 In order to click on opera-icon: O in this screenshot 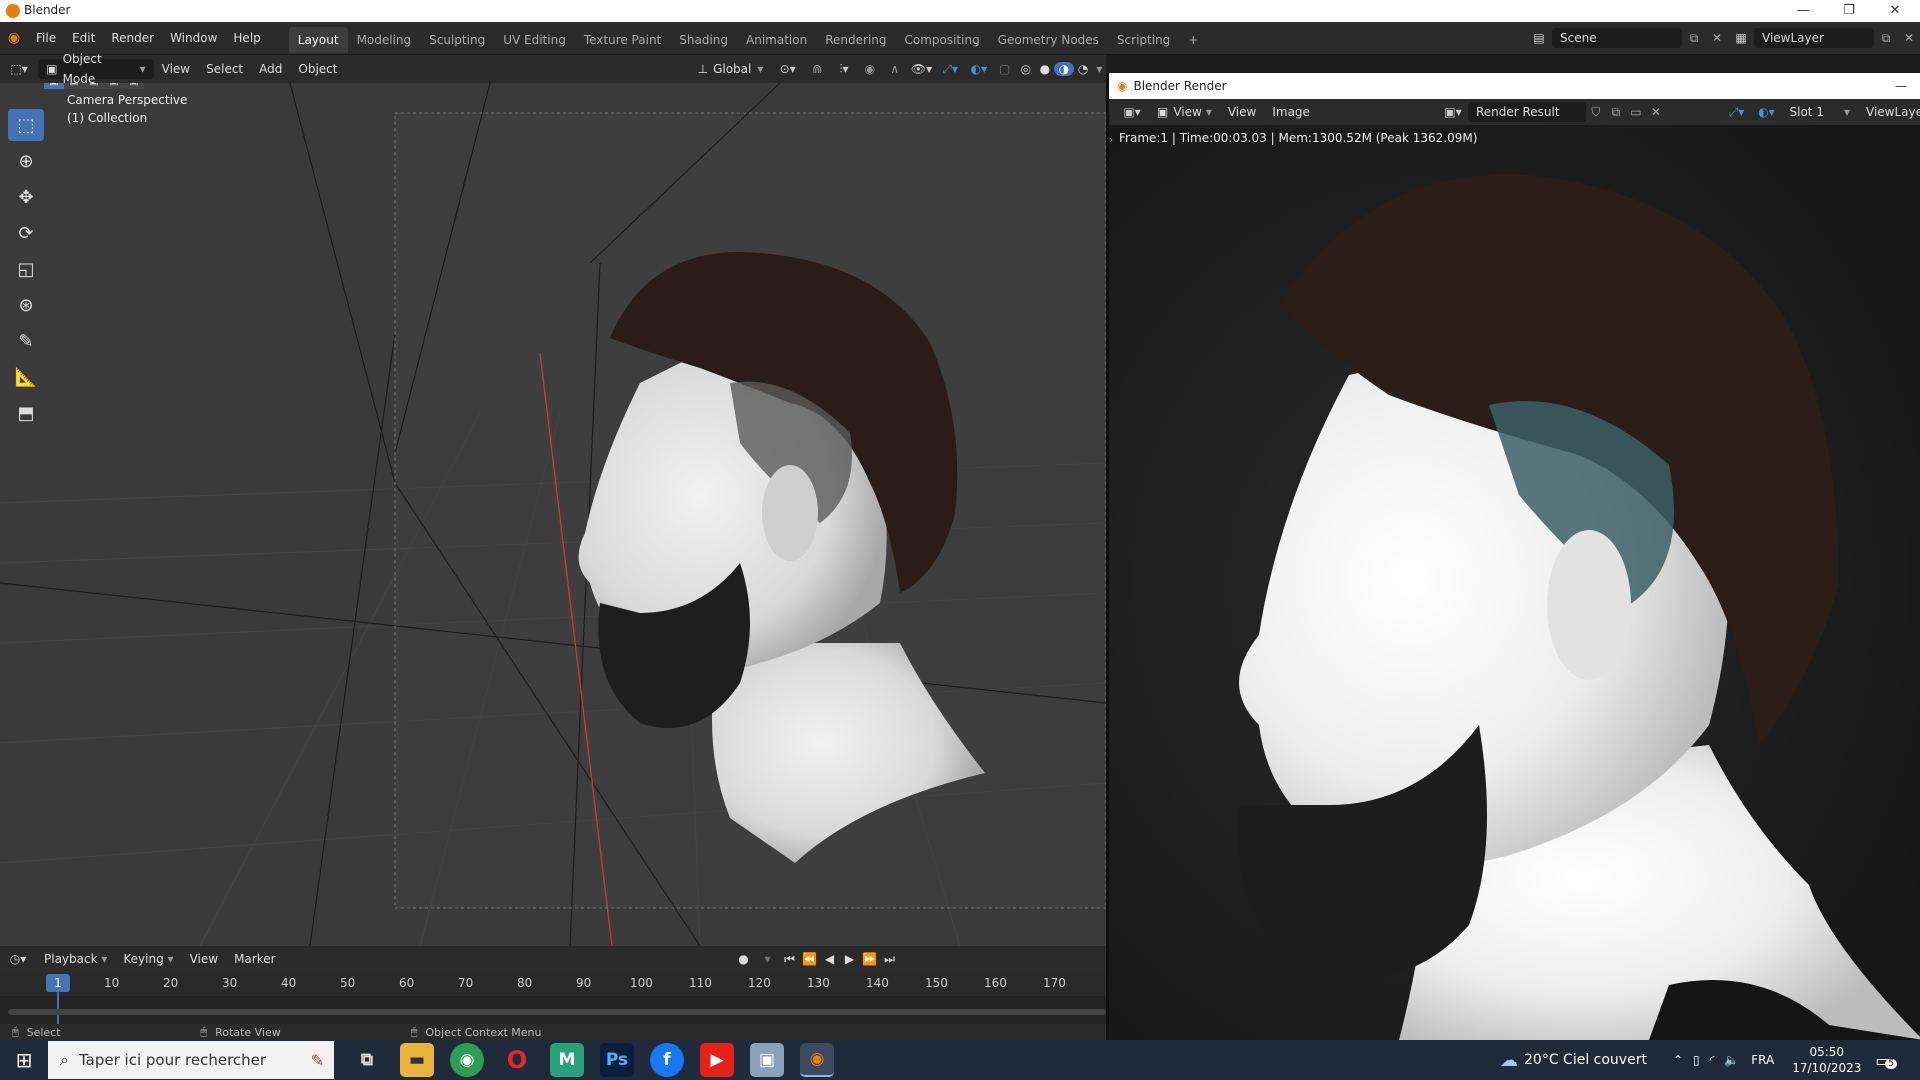, I will do `click(517, 1060)`.